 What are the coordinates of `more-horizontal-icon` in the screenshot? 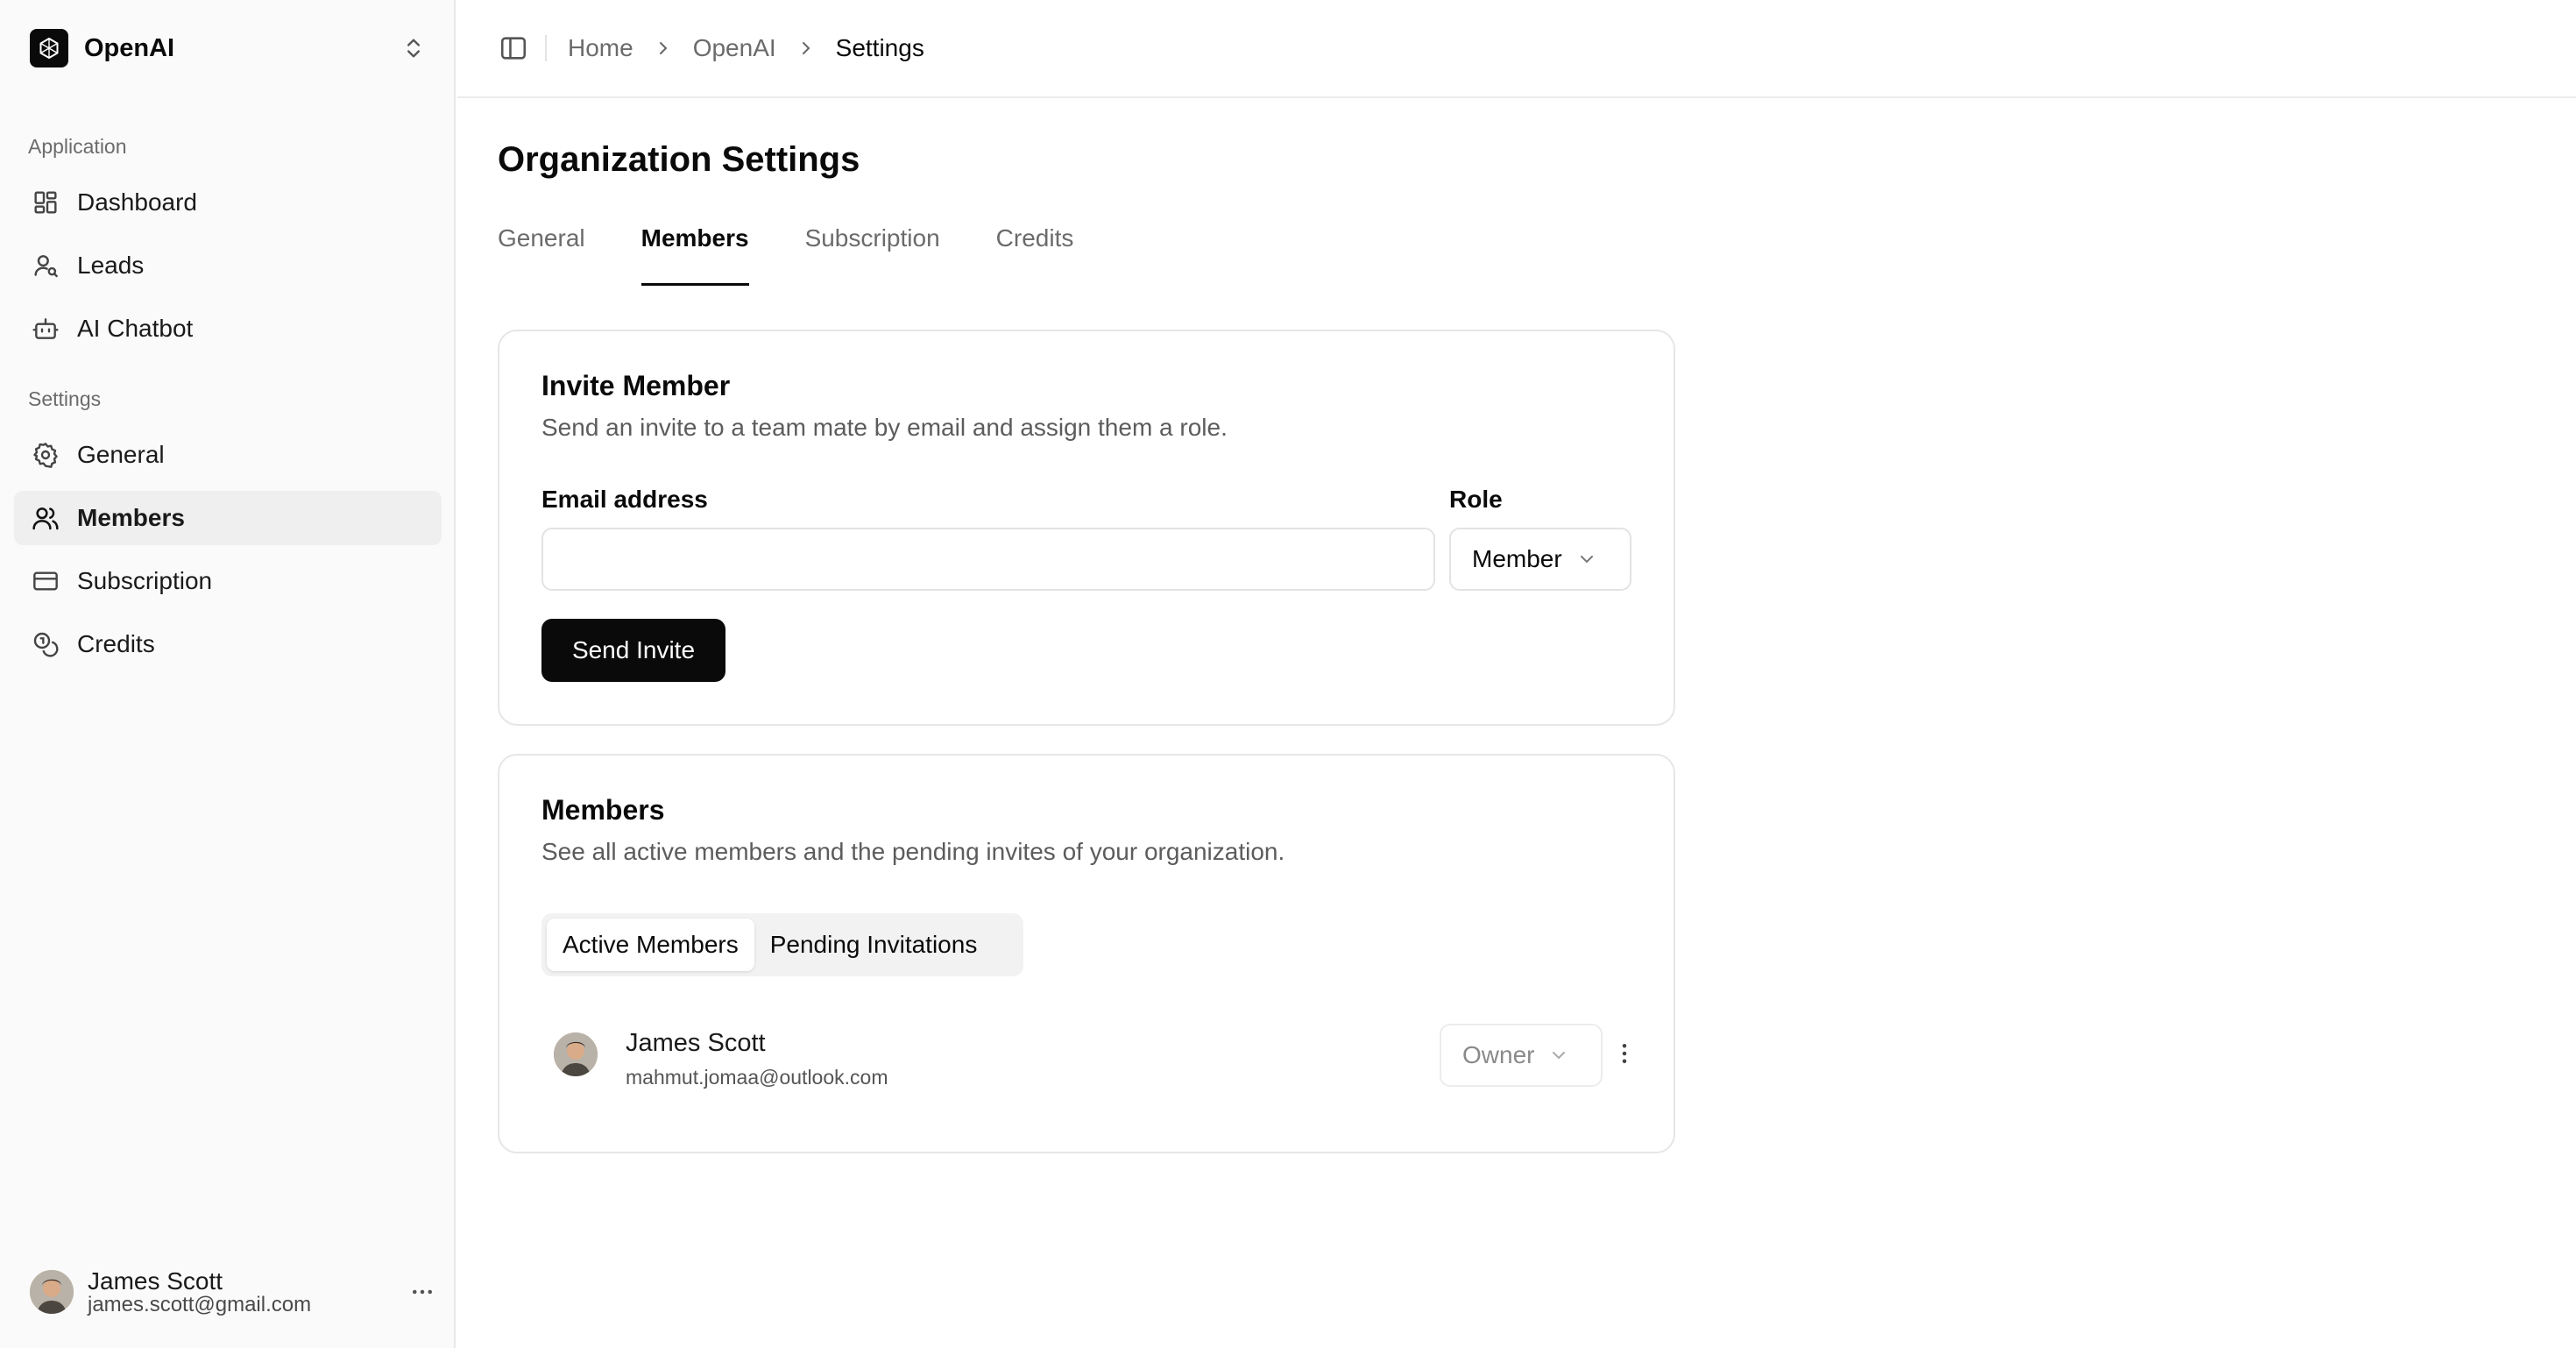 It's located at (422, 1291).